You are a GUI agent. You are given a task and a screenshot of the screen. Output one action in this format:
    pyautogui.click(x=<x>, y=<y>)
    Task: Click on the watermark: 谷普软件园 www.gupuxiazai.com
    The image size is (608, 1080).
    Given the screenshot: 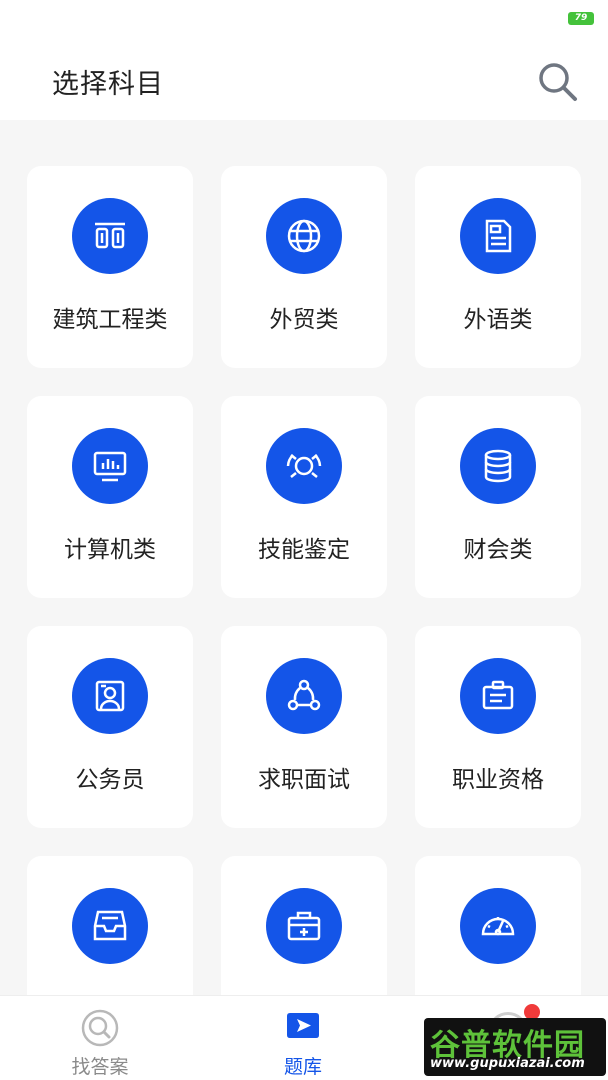 What is the action you would take?
    pyautogui.click(x=515, y=1047)
    